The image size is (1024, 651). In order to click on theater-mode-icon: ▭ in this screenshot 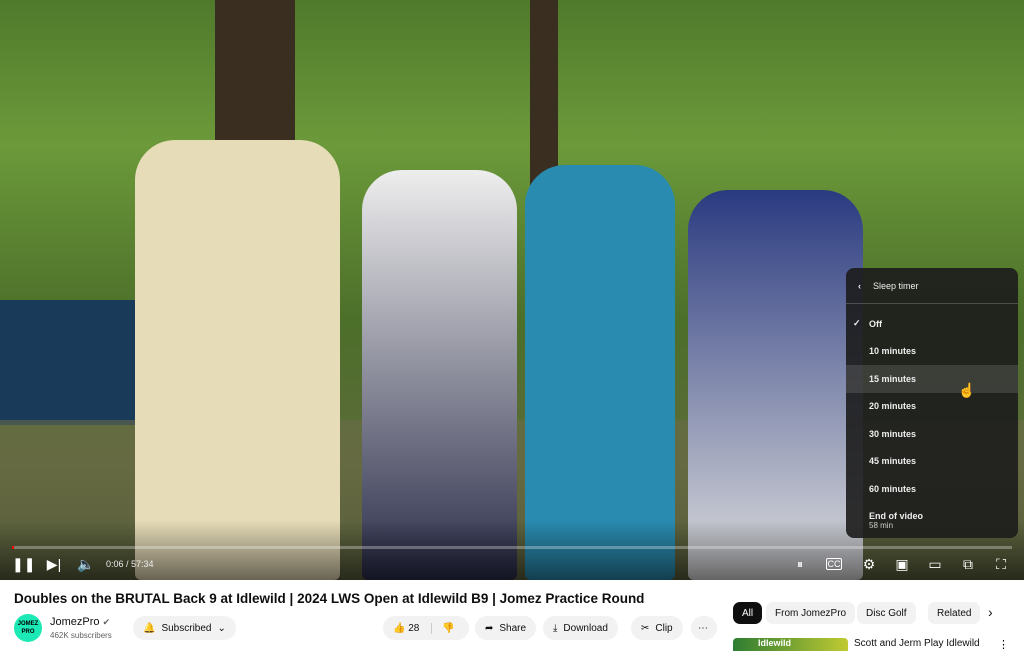, I will do `click(935, 564)`.